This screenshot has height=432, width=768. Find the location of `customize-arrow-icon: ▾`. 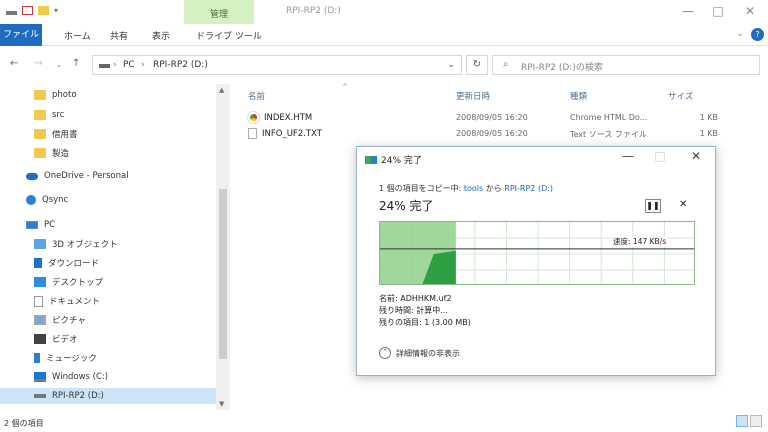

customize-arrow-icon: ▾ is located at coordinates (56, 10).